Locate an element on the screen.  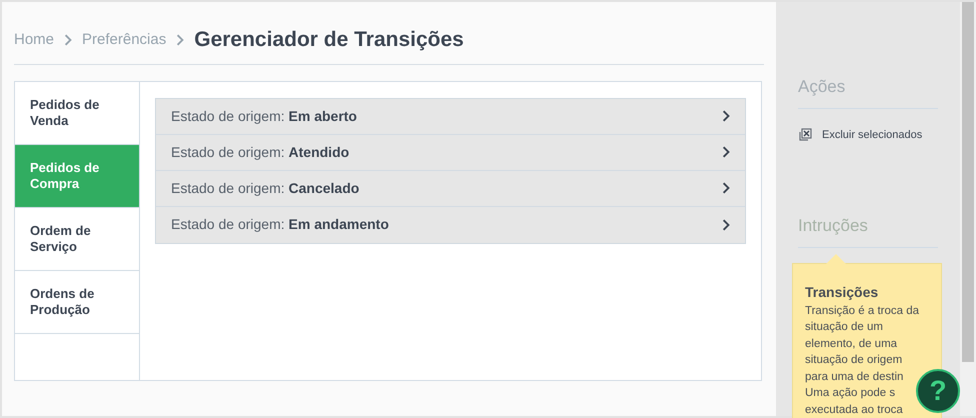
transition-row: Estado de origem: Cancelado is located at coordinates (450, 188).